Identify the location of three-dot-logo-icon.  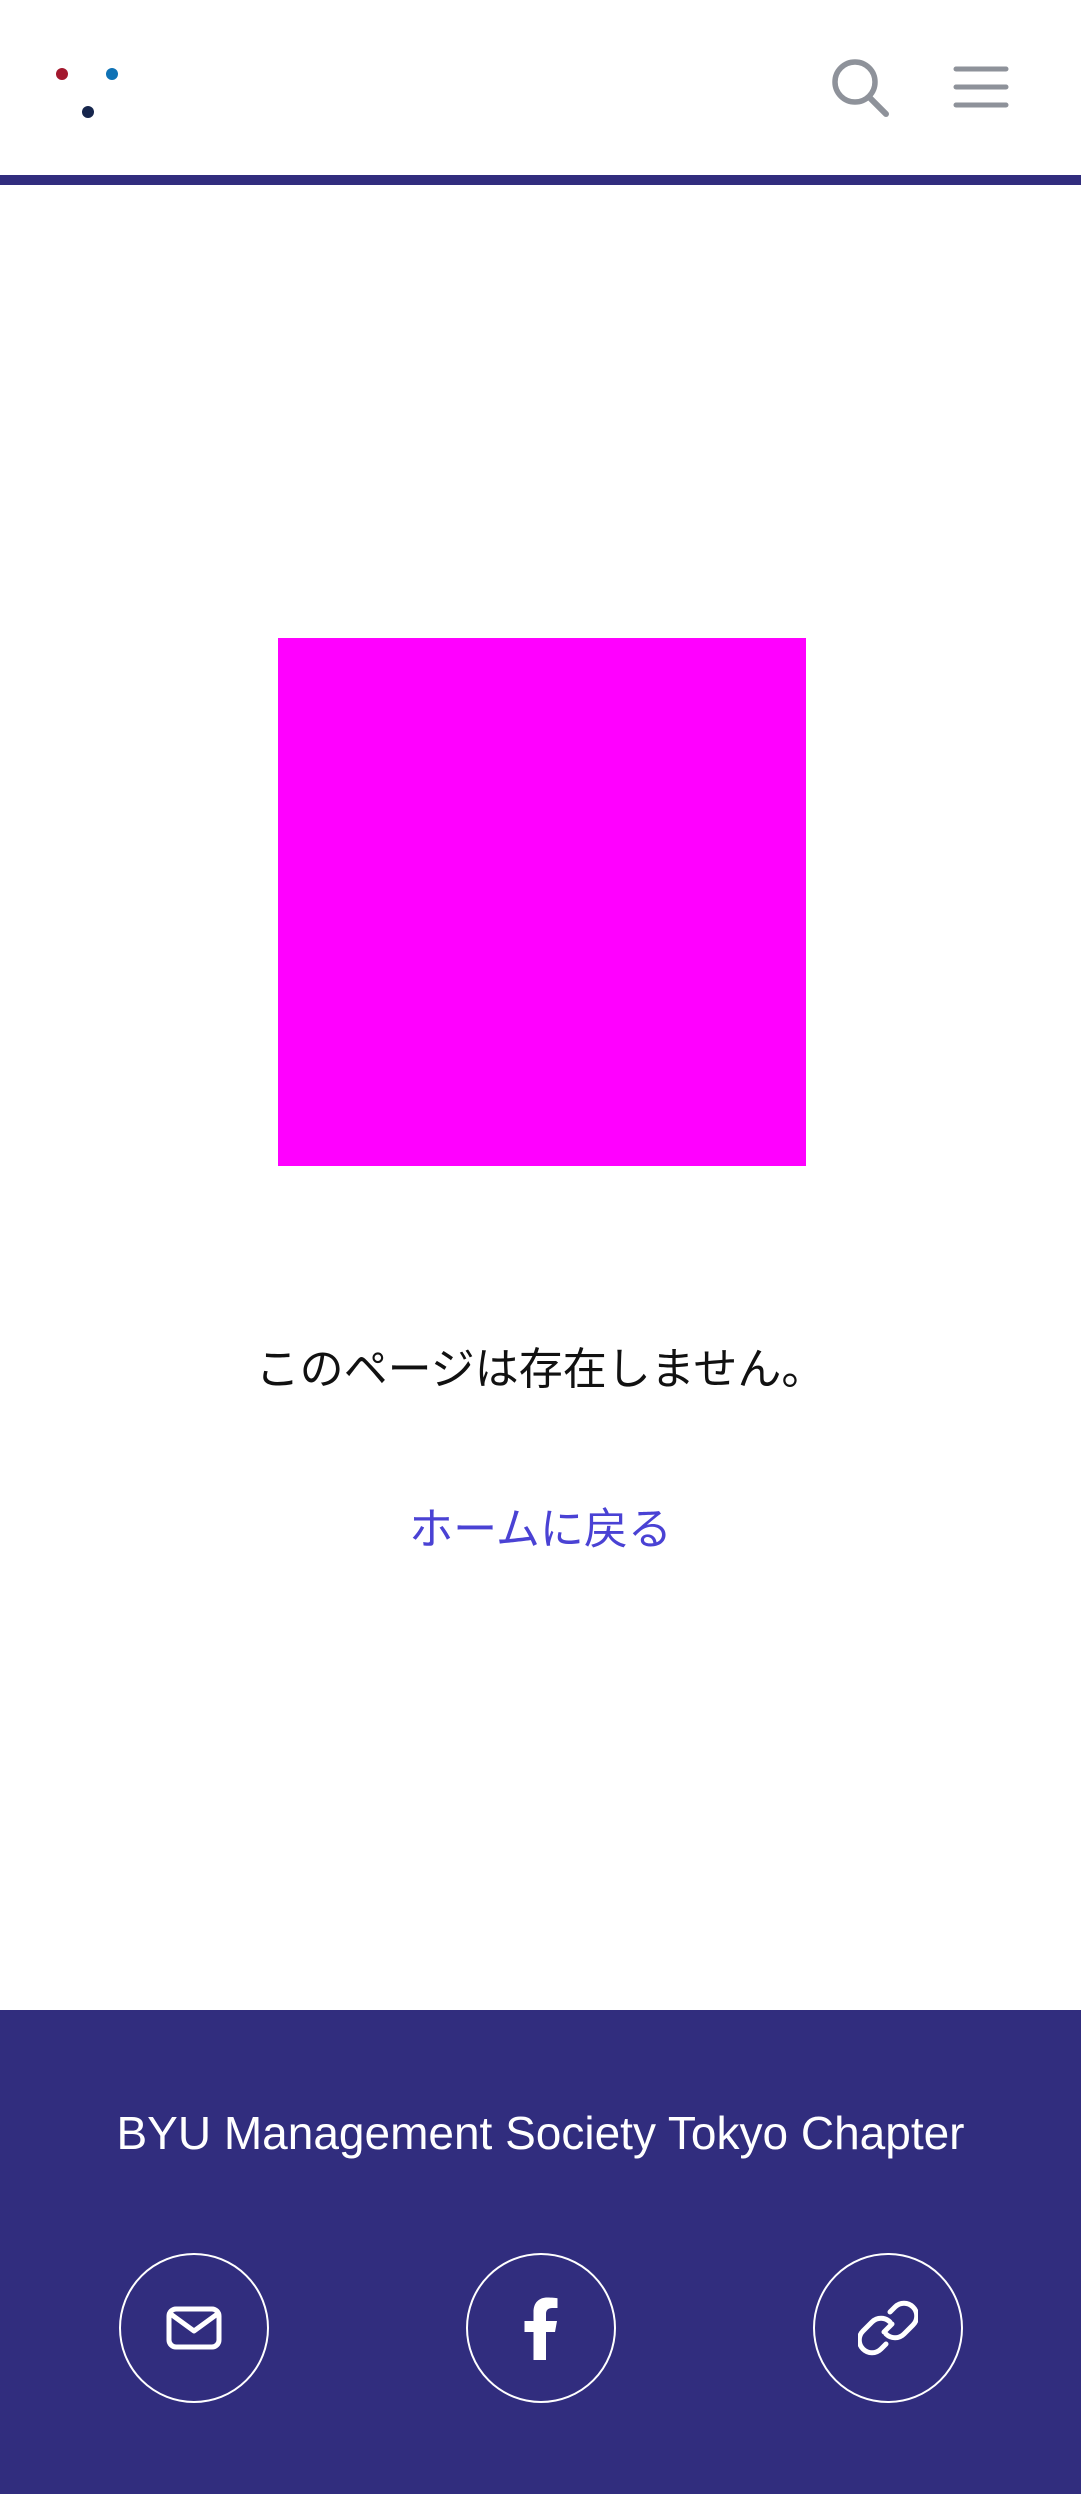
(87, 93).